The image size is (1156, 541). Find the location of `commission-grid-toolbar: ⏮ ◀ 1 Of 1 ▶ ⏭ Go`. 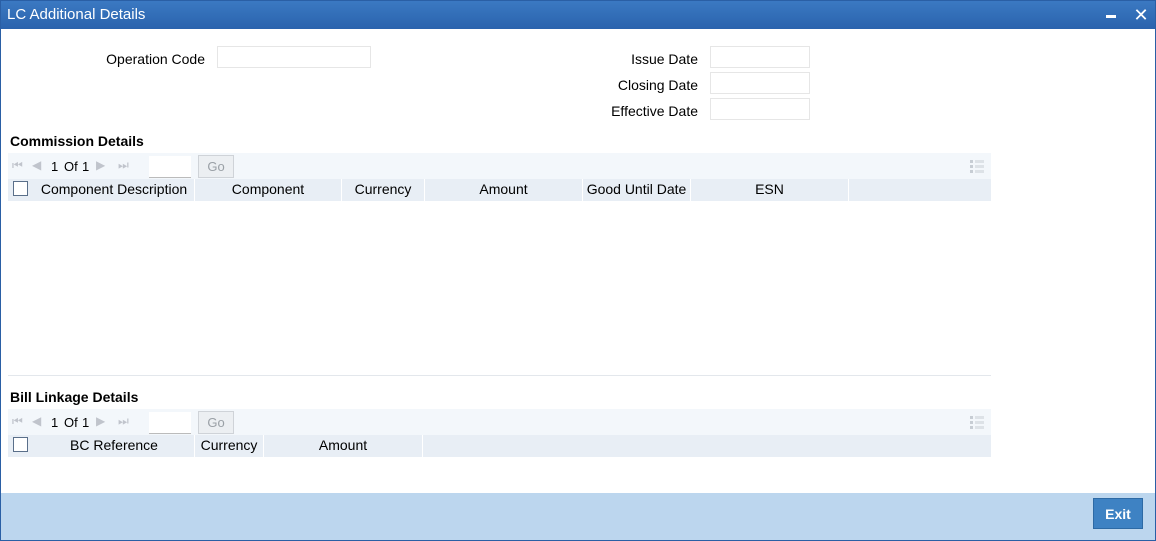

commission-grid-toolbar: ⏮ ◀ 1 Of 1 ▶ ⏭ Go is located at coordinates (499, 166).